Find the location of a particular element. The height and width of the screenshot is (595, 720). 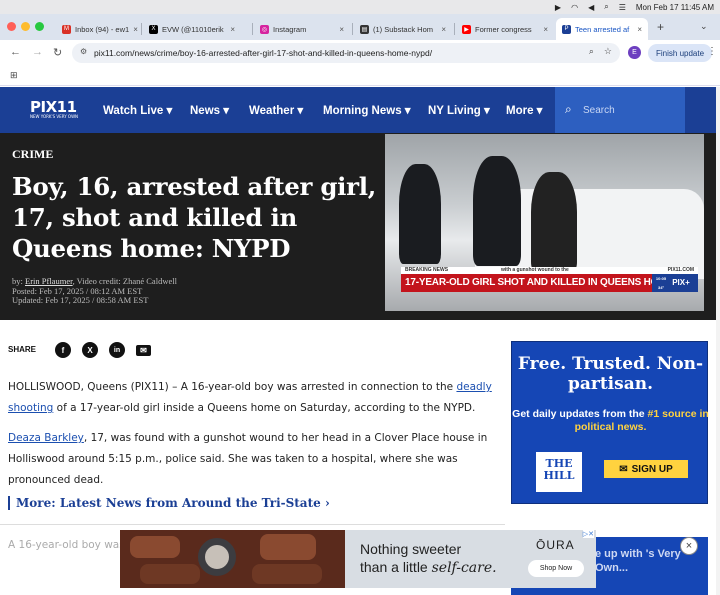

search-icon: ⌕ is located at coordinates (568, 109).